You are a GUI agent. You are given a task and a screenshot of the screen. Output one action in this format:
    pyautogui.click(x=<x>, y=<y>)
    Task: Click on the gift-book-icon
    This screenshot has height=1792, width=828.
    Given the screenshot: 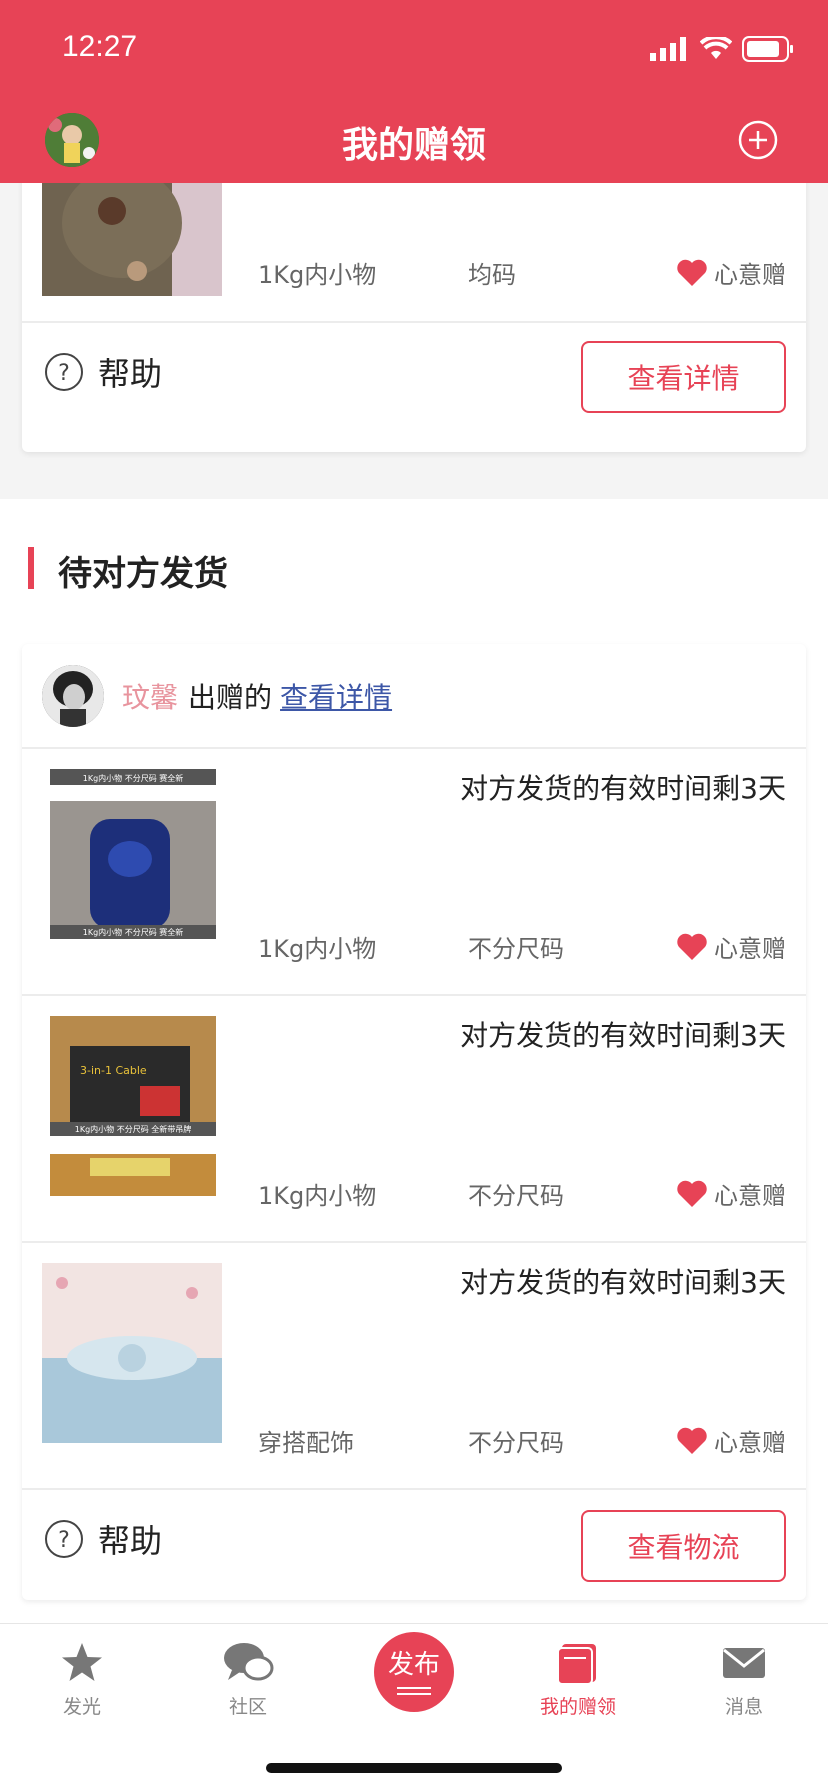 What is the action you would take?
    pyautogui.click(x=576, y=1664)
    